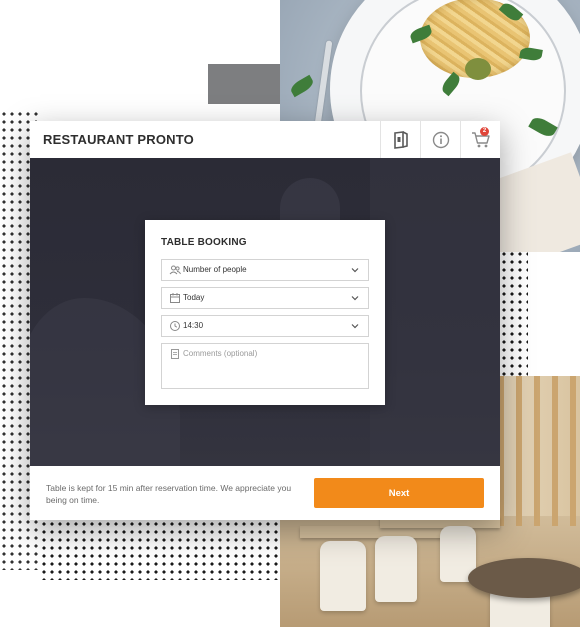 The height and width of the screenshot is (627, 580). Describe the element at coordinates (265, 326) in the screenshot. I see `time-select: 14:30` at that location.